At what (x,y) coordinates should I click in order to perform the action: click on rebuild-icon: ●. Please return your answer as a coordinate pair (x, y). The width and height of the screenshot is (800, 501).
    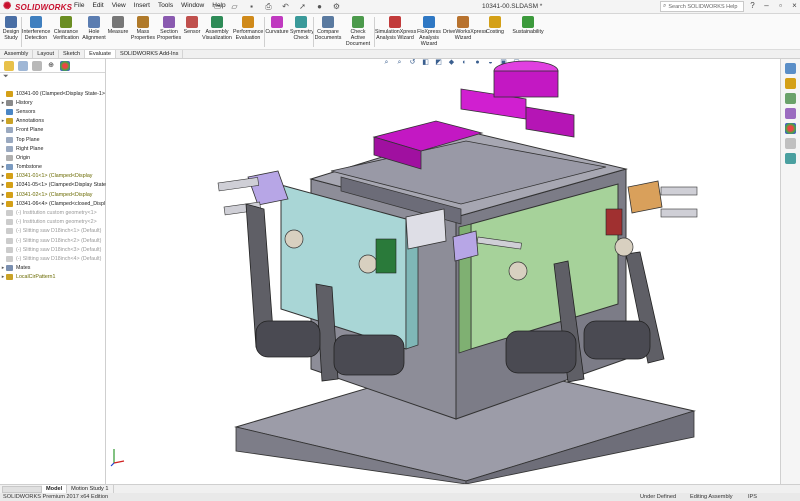
    Looking at the image, I should click on (319, 7).